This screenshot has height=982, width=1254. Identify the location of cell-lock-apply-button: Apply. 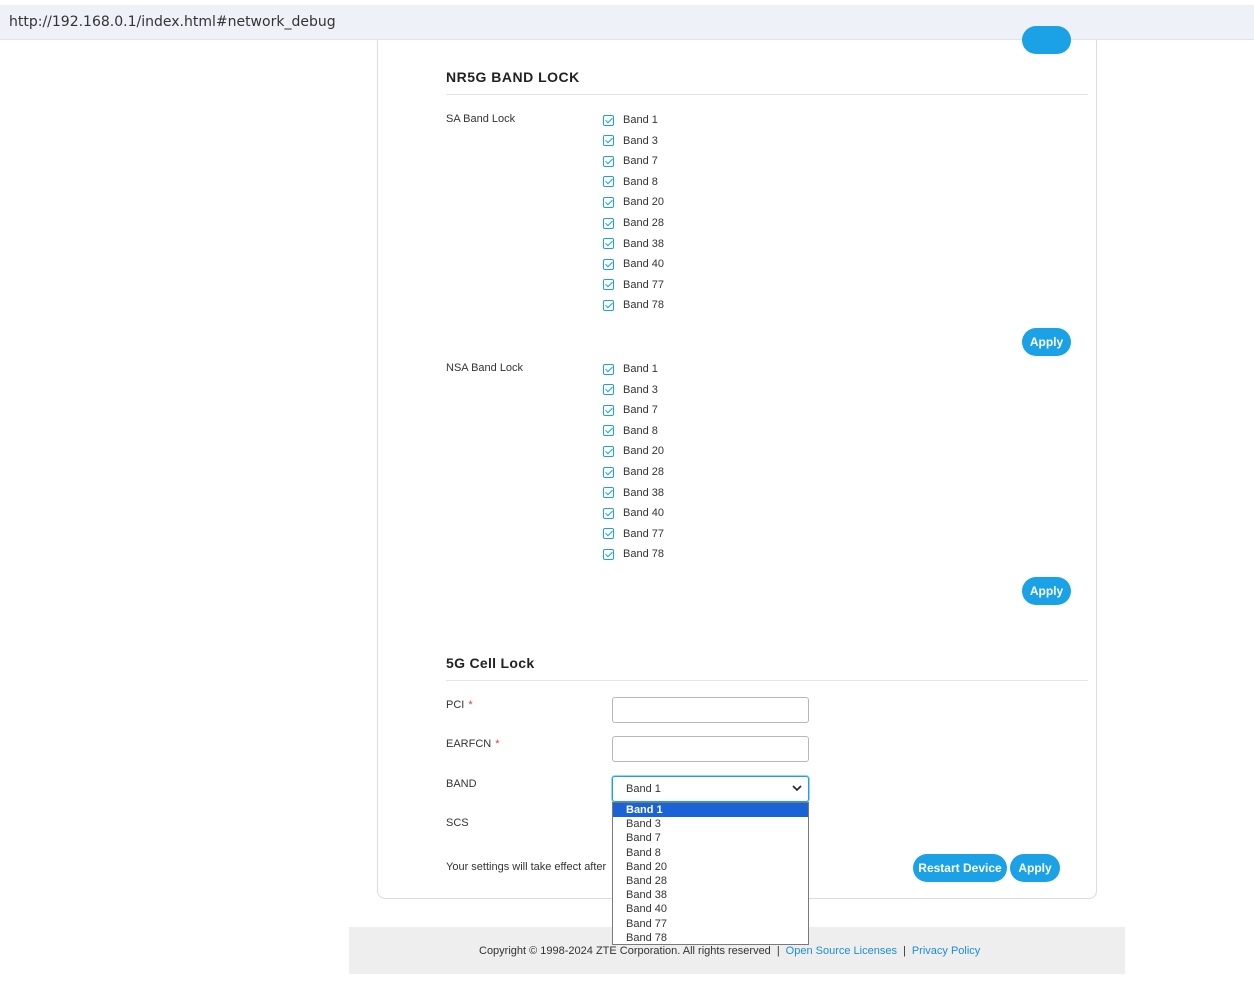
(1035, 868).